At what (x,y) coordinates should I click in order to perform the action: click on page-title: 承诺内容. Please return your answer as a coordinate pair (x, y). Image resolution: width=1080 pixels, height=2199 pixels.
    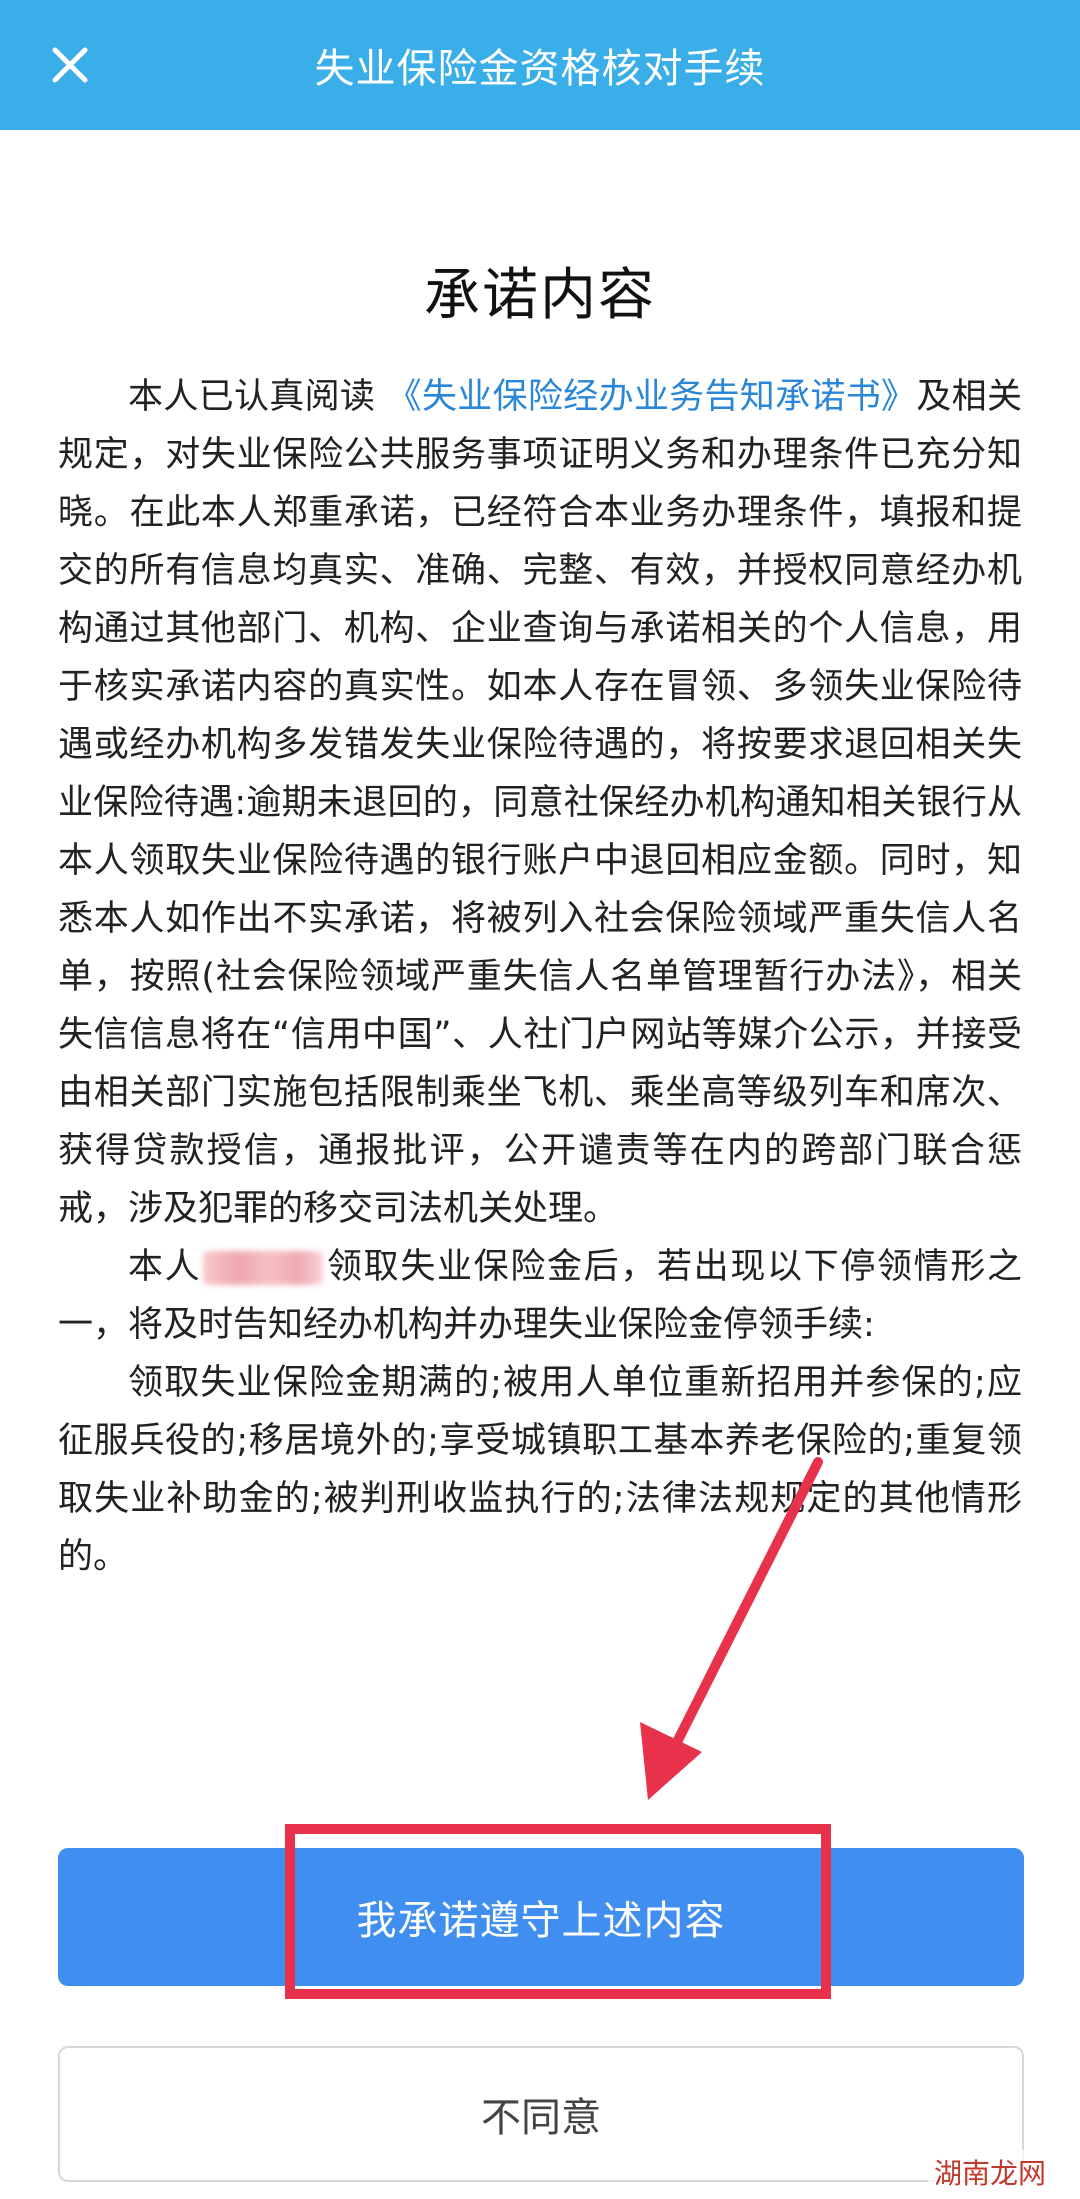
    Looking at the image, I should click on (540, 295).